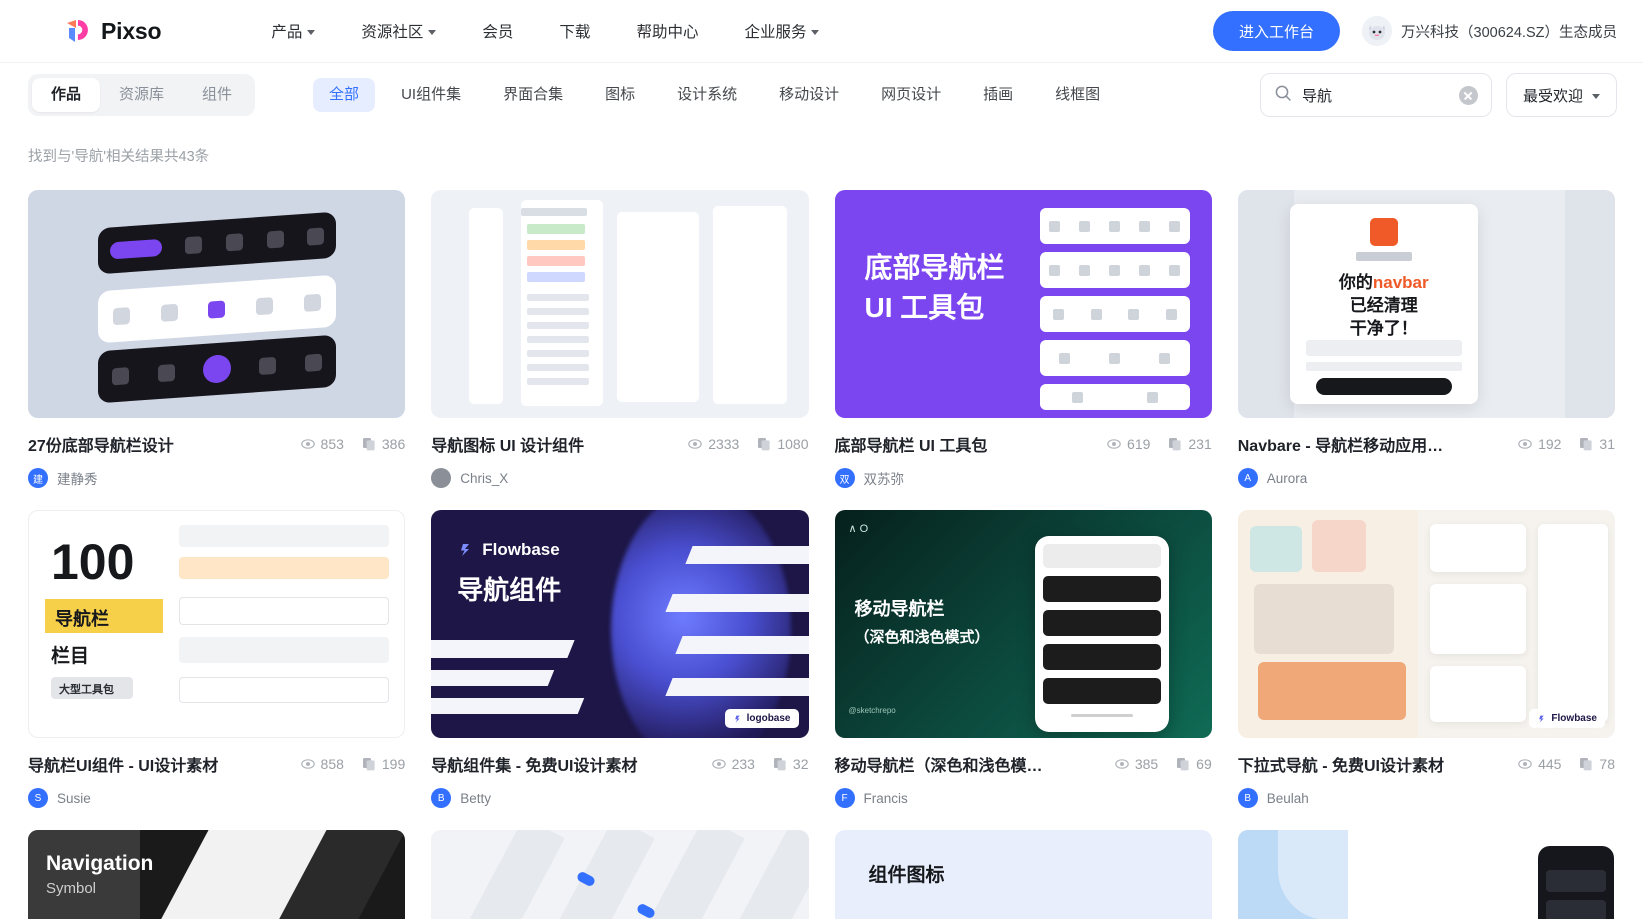 This screenshot has width=1643, height=919. I want to click on card-author: A Aurora, so click(1426, 478).